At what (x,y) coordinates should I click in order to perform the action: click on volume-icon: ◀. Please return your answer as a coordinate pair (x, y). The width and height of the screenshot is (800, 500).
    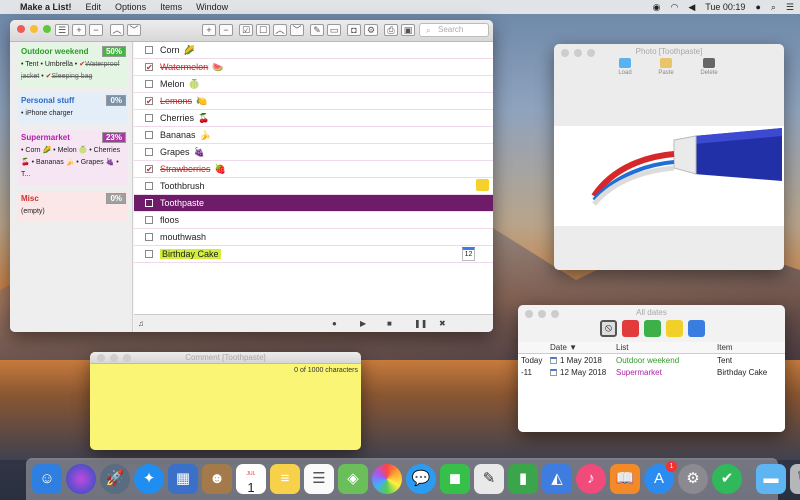
    Looking at the image, I should click on (691, 7).